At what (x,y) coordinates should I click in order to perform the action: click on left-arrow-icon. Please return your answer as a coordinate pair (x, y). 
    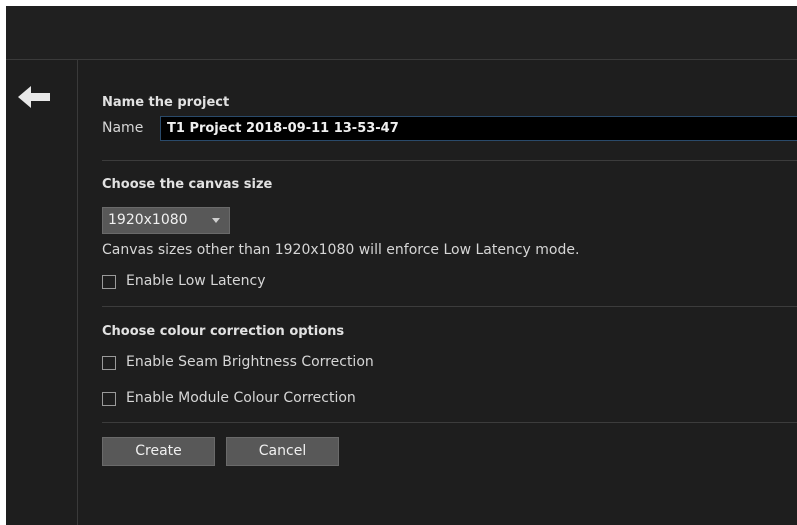
    Looking at the image, I should click on (34, 97).